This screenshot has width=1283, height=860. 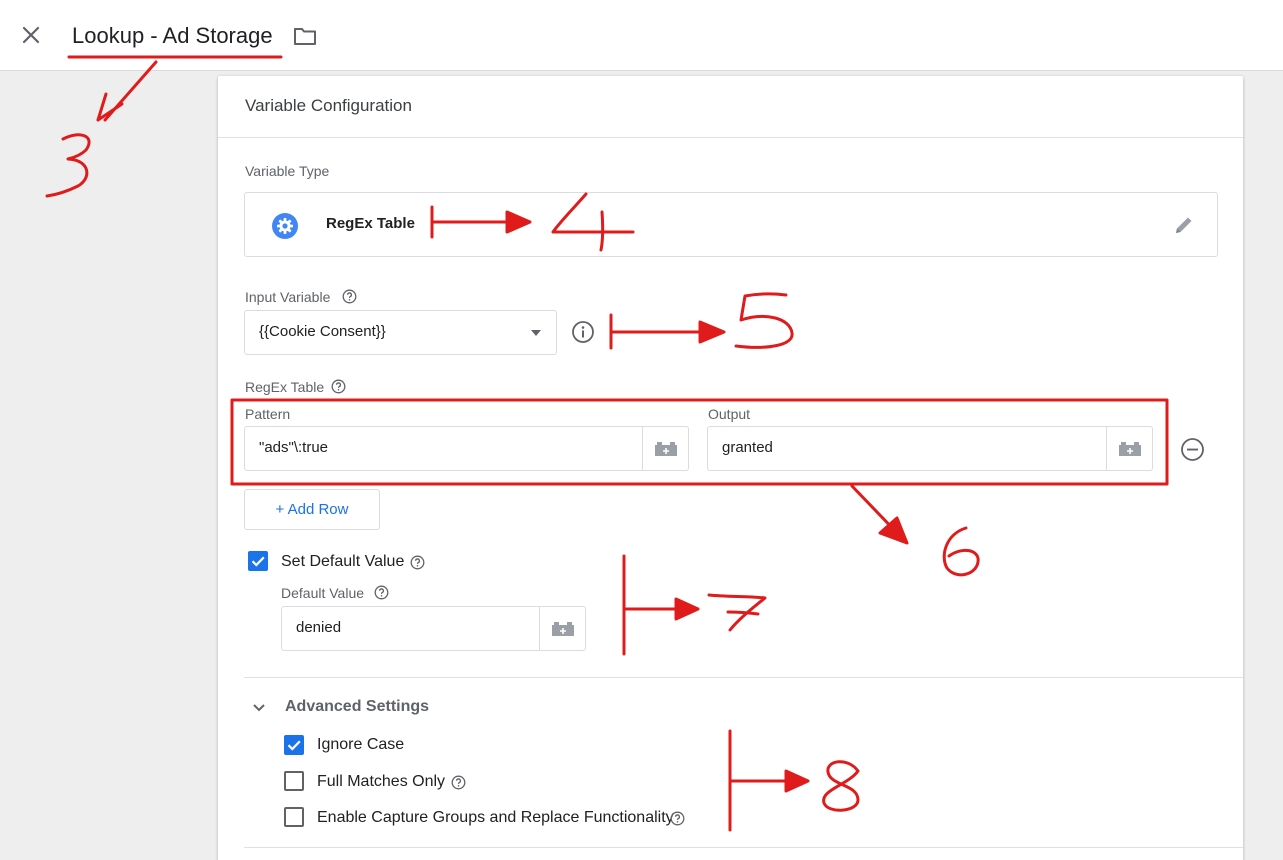 I want to click on arrow-head-annotation, so click(x=110, y=107).